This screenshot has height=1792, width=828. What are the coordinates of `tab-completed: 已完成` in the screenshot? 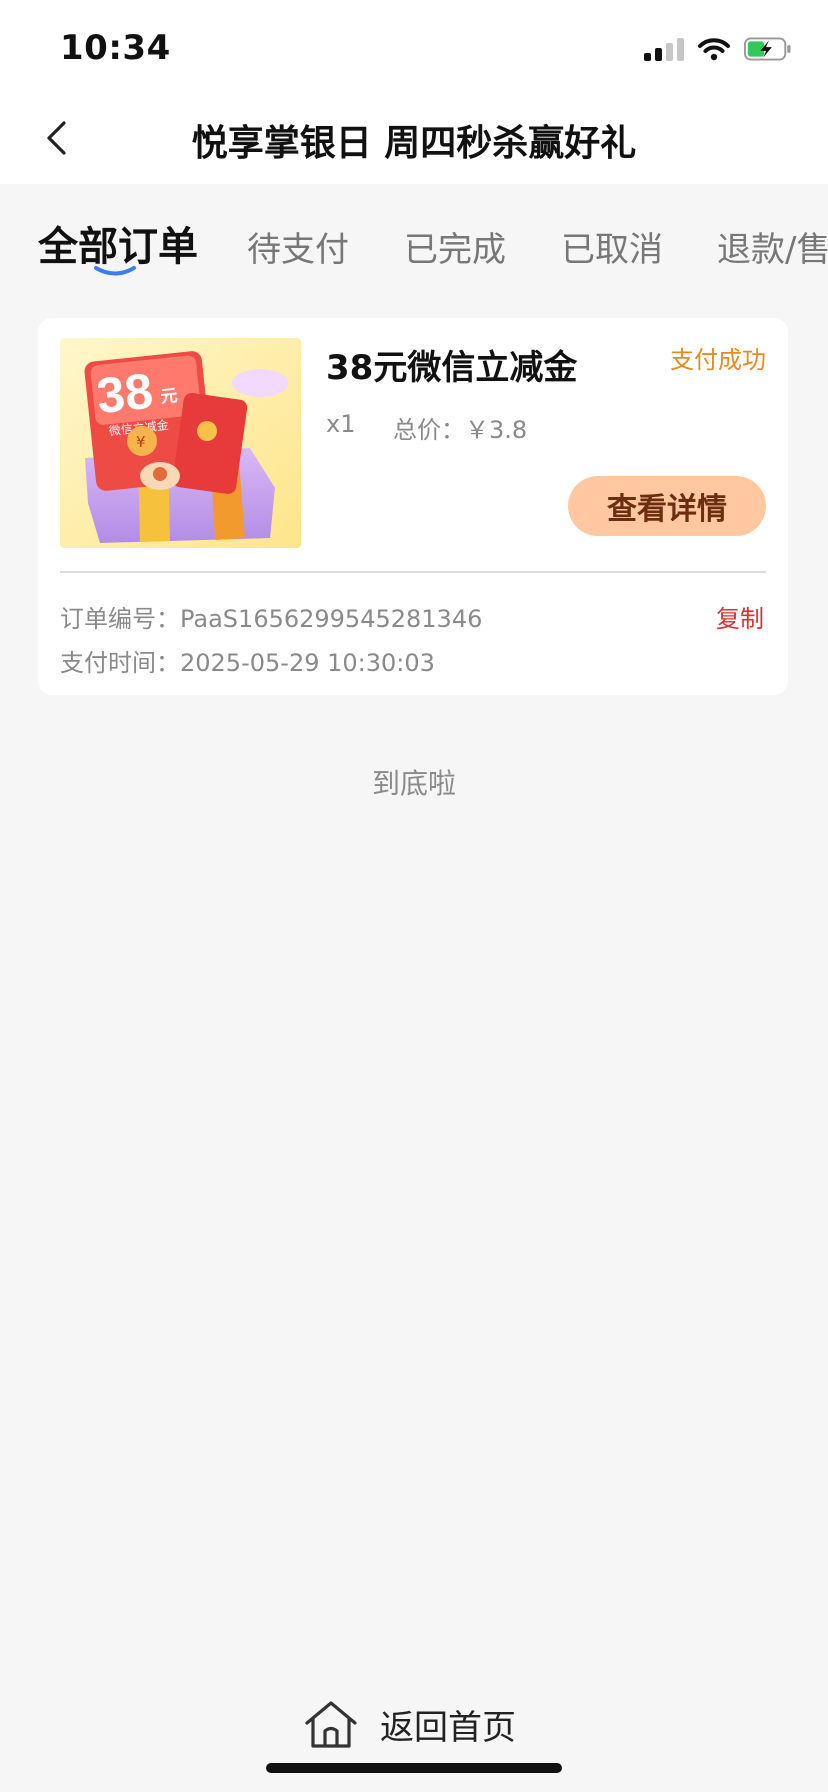 It's located at (455, 246).